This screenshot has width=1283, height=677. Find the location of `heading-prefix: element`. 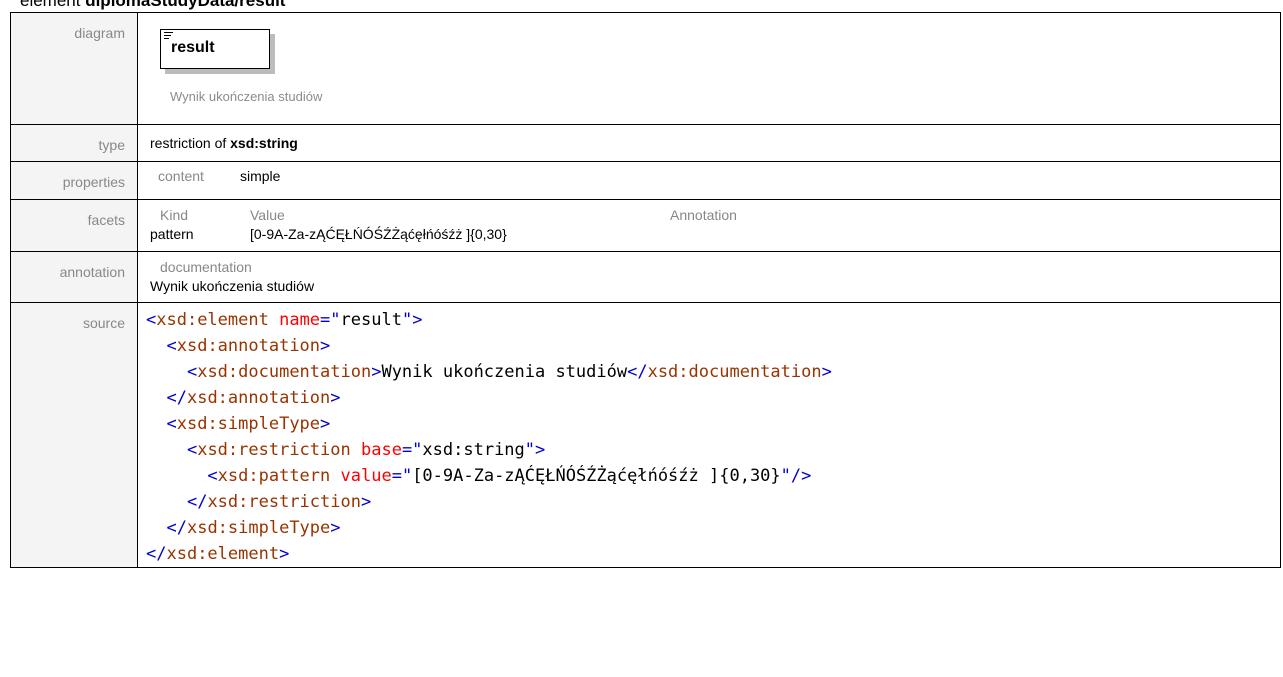

heading-prefix: element is located at coordinates (53, 5).